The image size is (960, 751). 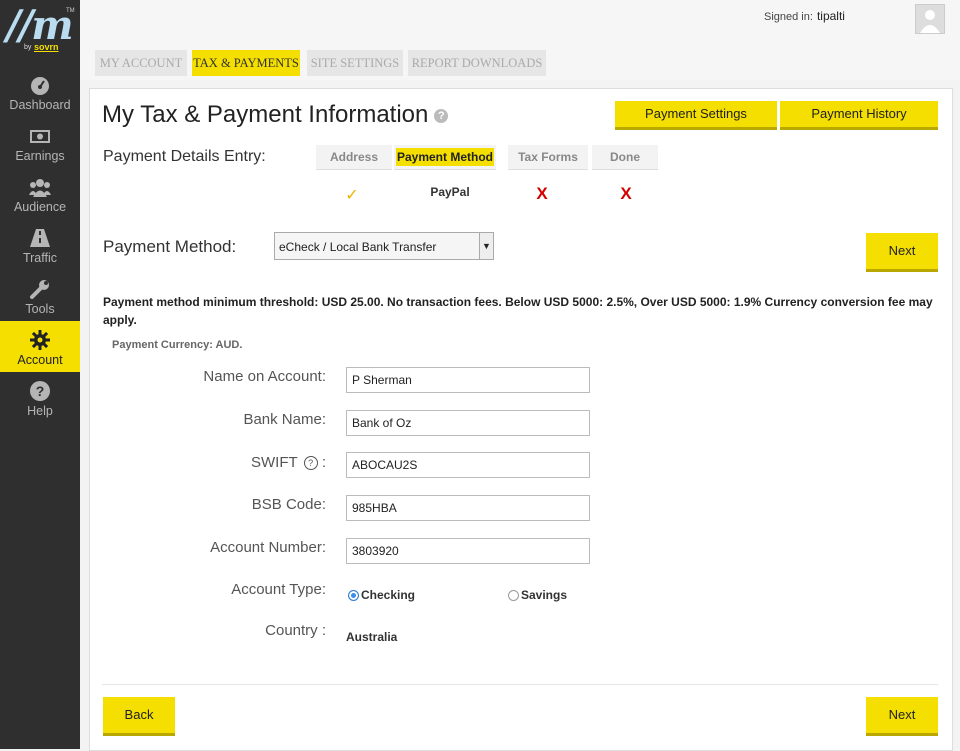 What do you see at coordinates (353, 595) in the screenshot?
I see `radio-checked-icon` at bounding box center [353, 595].